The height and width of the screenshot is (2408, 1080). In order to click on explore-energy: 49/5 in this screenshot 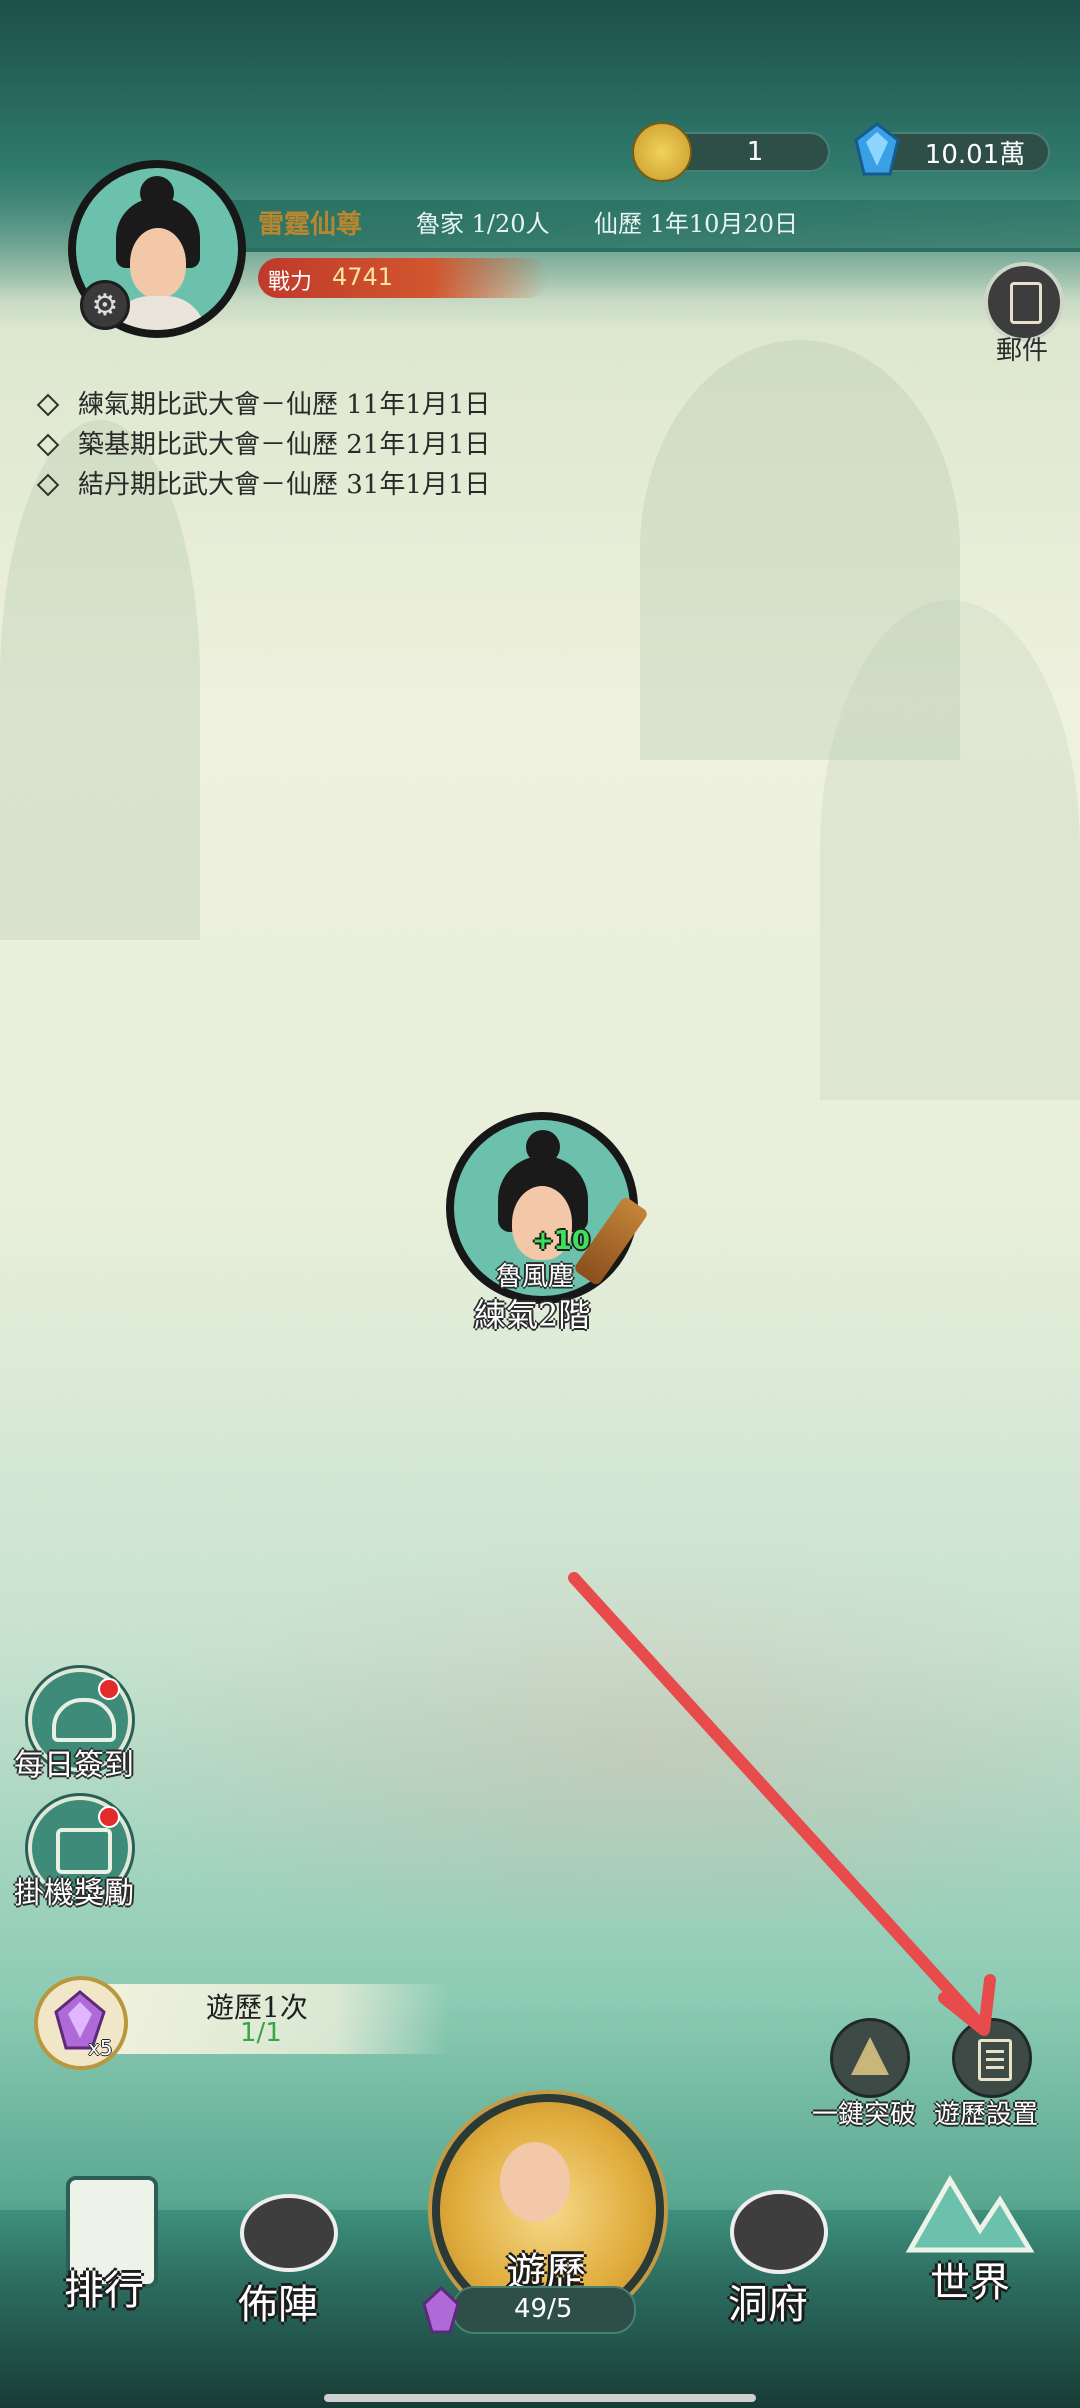, I will do `click(544, 2310)`.